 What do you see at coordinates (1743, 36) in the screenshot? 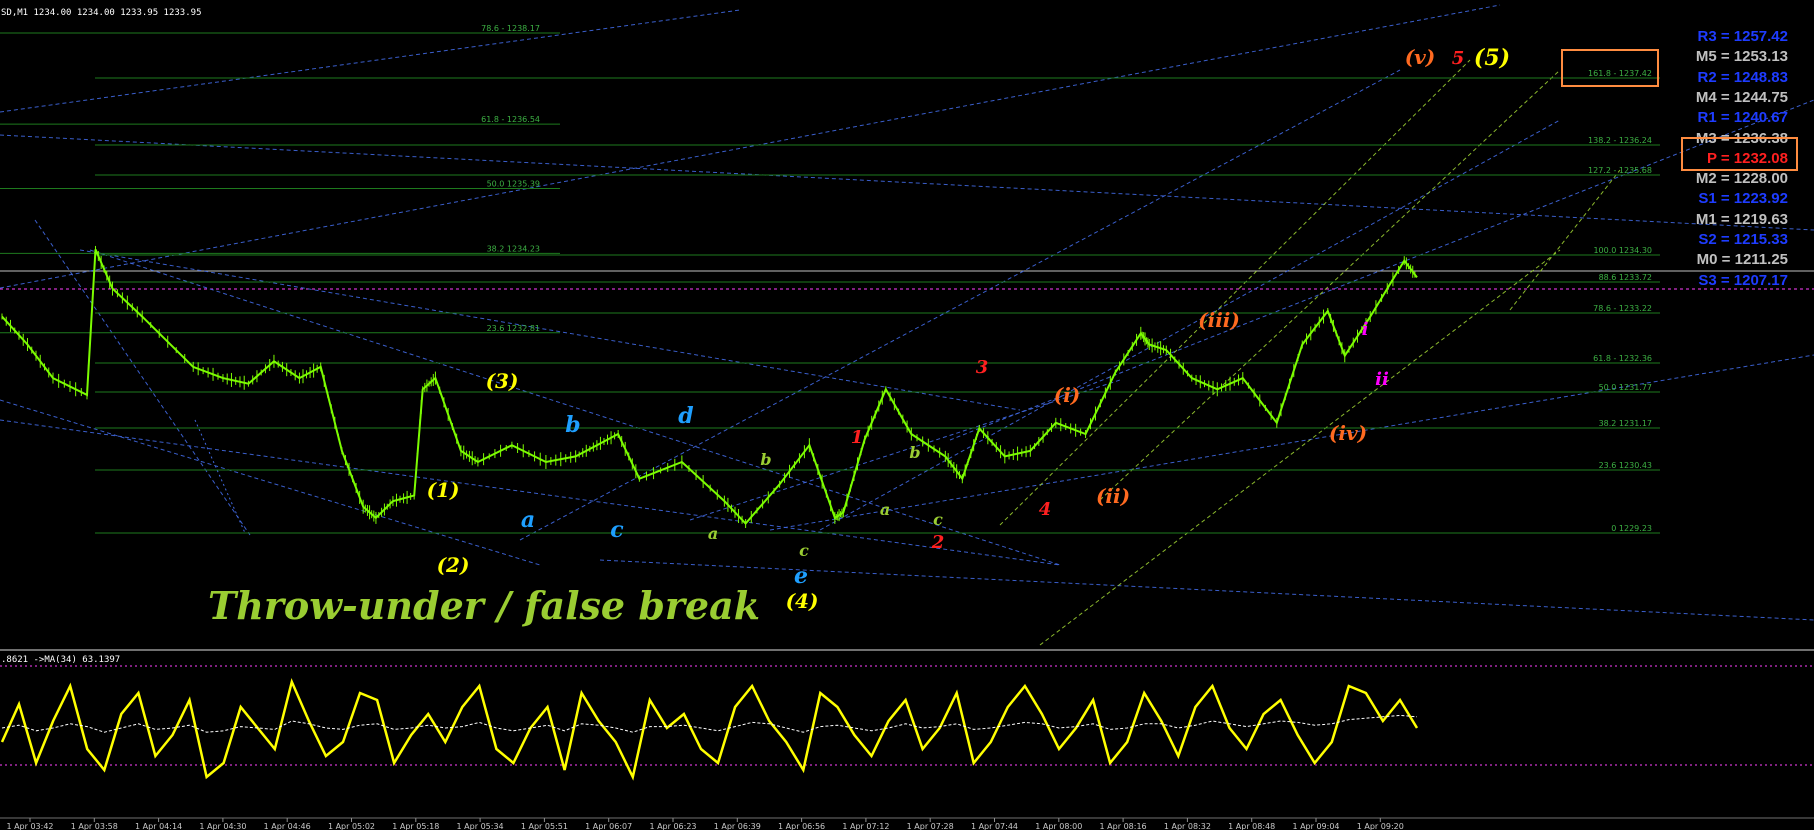
I see `pivot-label-0: R3 = 1257.42` at bounding box center [1743, 36].